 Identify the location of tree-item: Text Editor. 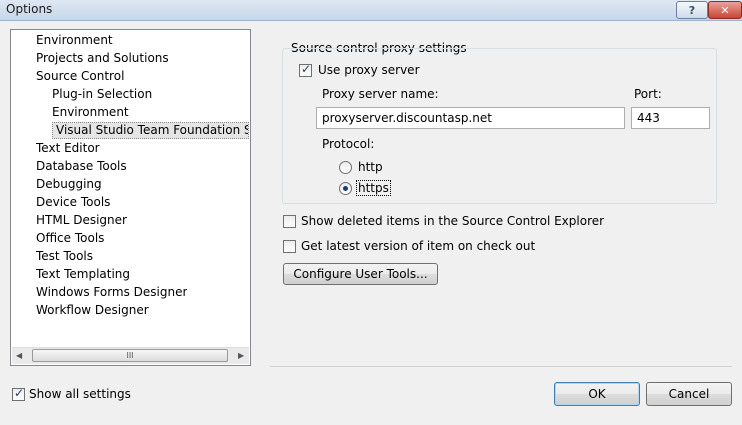
(68, 148).